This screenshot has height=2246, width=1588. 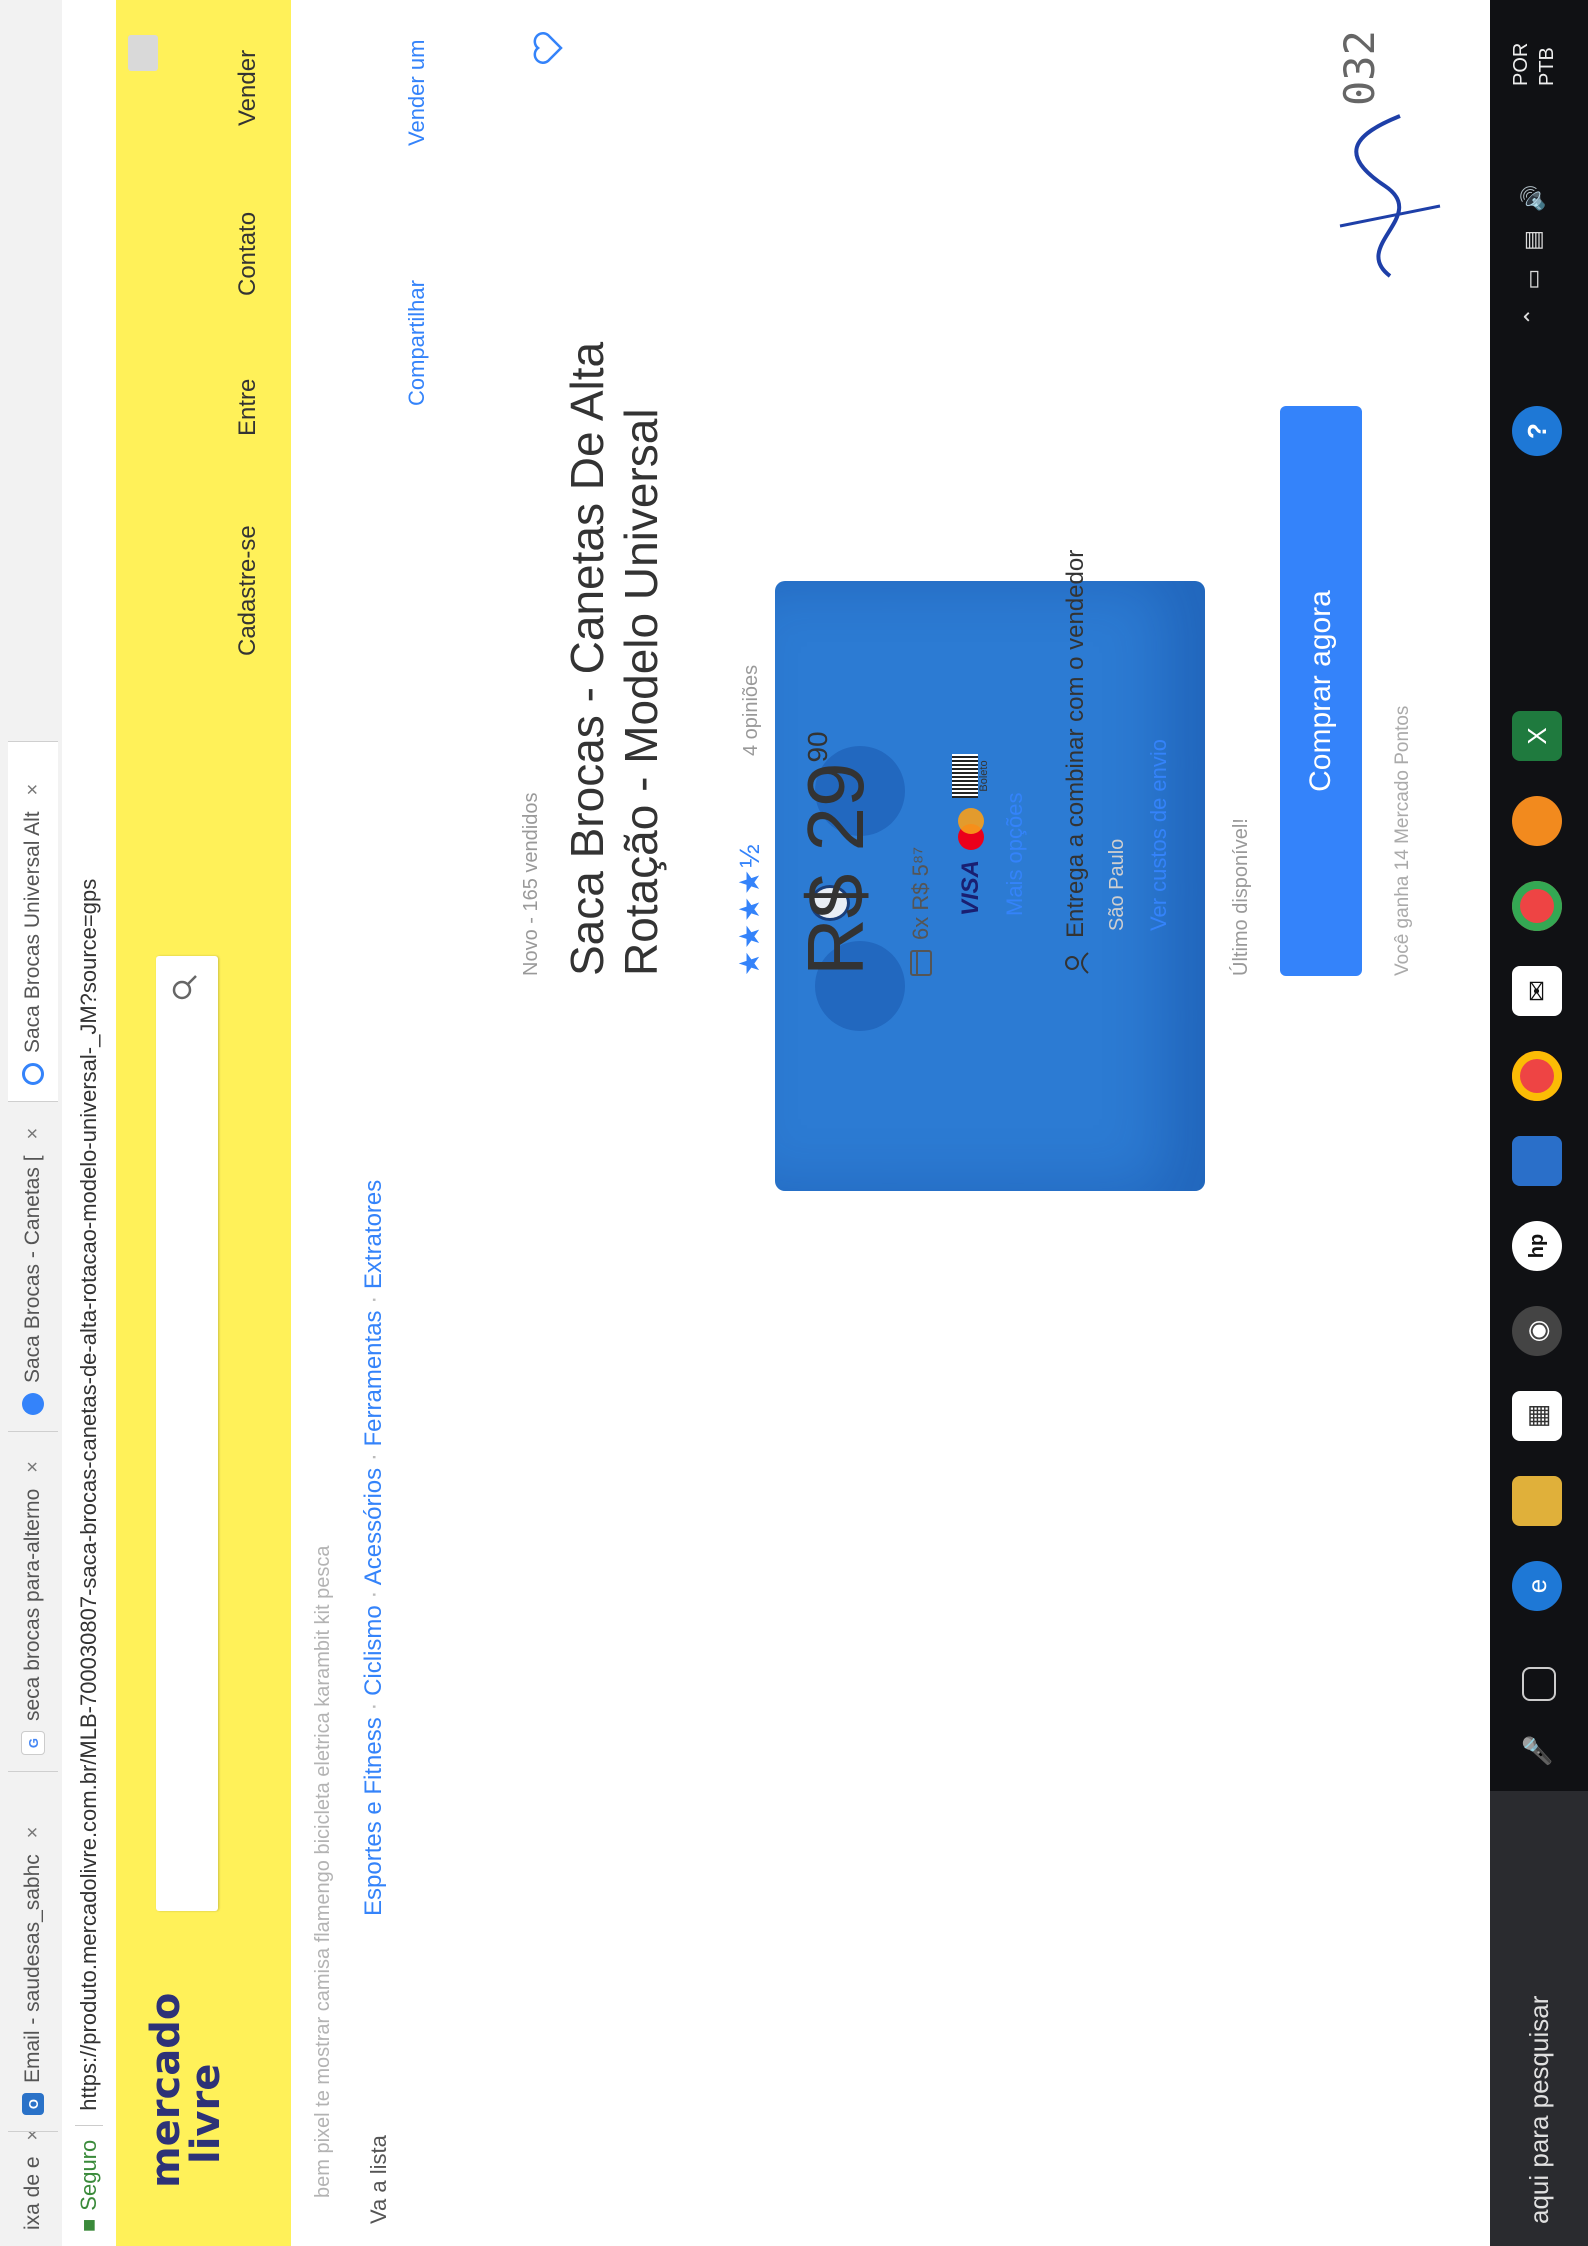 I want to click on mail-icon: ✉, so click(x=1537, y=991).